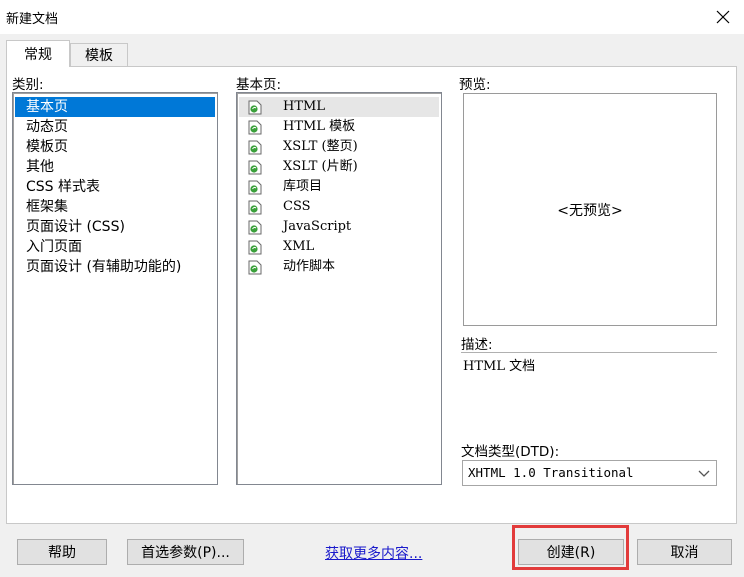  What do you see at coordinates (48, 247) in the screenshot?
I see `category-item-starter-pages: 入门页面` at bounding box center [48, 247].